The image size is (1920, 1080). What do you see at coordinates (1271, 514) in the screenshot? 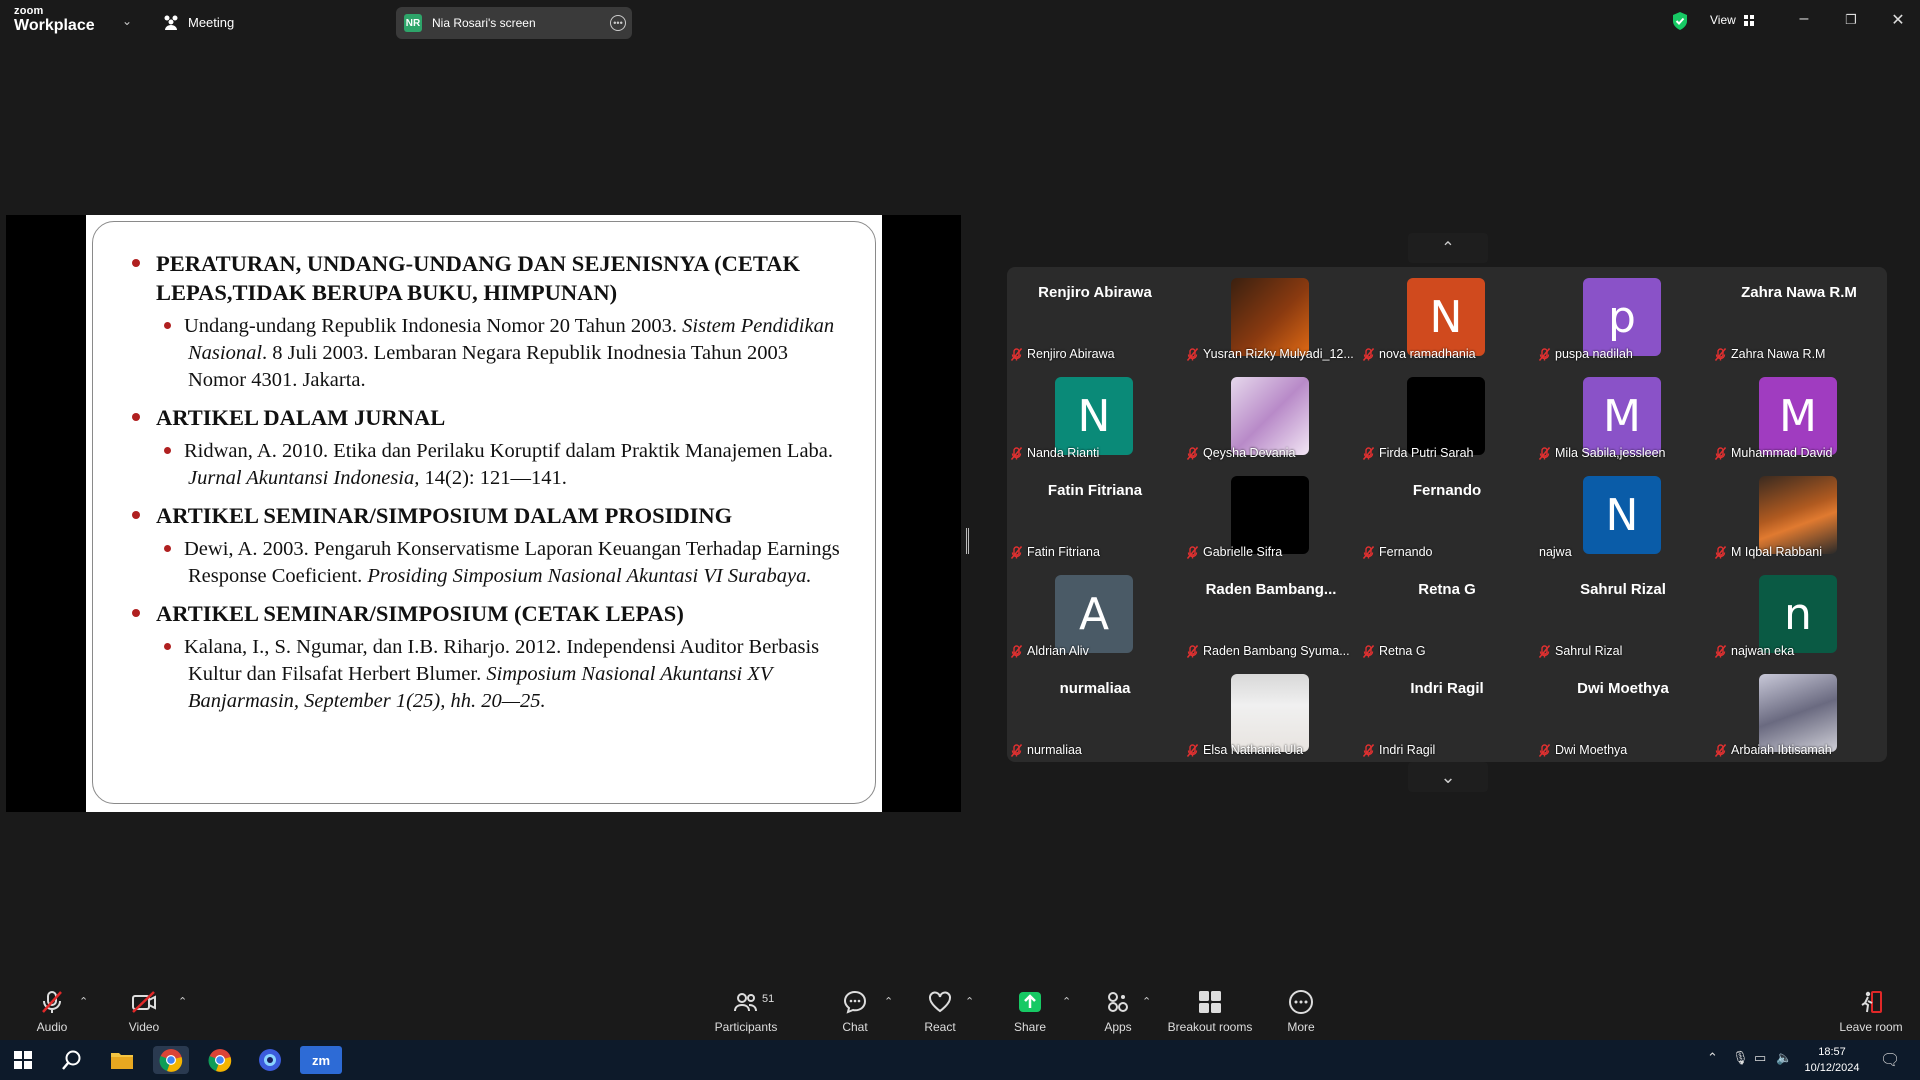
I see `participant-tile: Gabrielle Sifra` at bounding box center [1271, 514].